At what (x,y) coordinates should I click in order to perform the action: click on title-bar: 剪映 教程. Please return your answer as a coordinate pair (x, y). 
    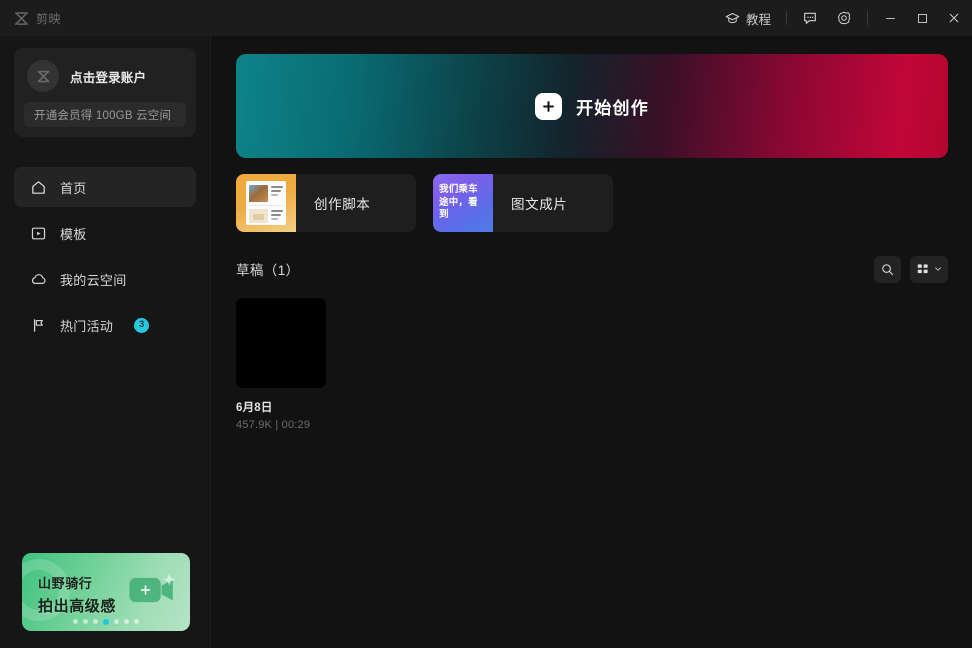
    Looking at the image, I should click on (486, 18).